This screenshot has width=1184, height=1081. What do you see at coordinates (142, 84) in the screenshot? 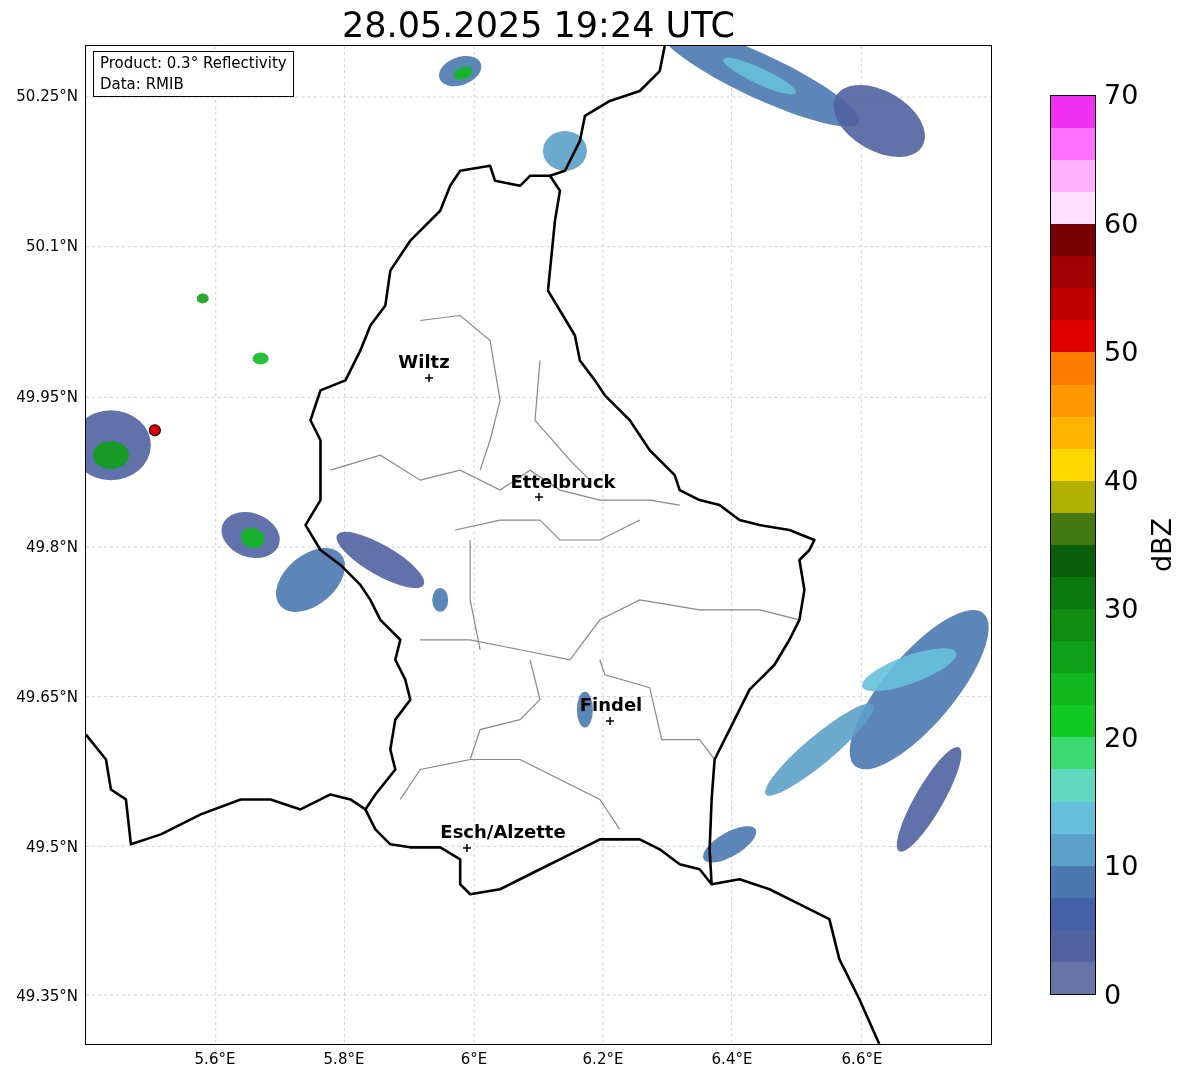
I see `info-text: Data: RMIB` at bounding box center [142, 84].